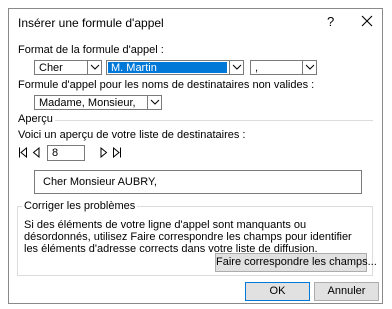  Describe the element at coordinates (68, 67) in the screenshot. I see `salutation-dropdown: Cher` at that location.